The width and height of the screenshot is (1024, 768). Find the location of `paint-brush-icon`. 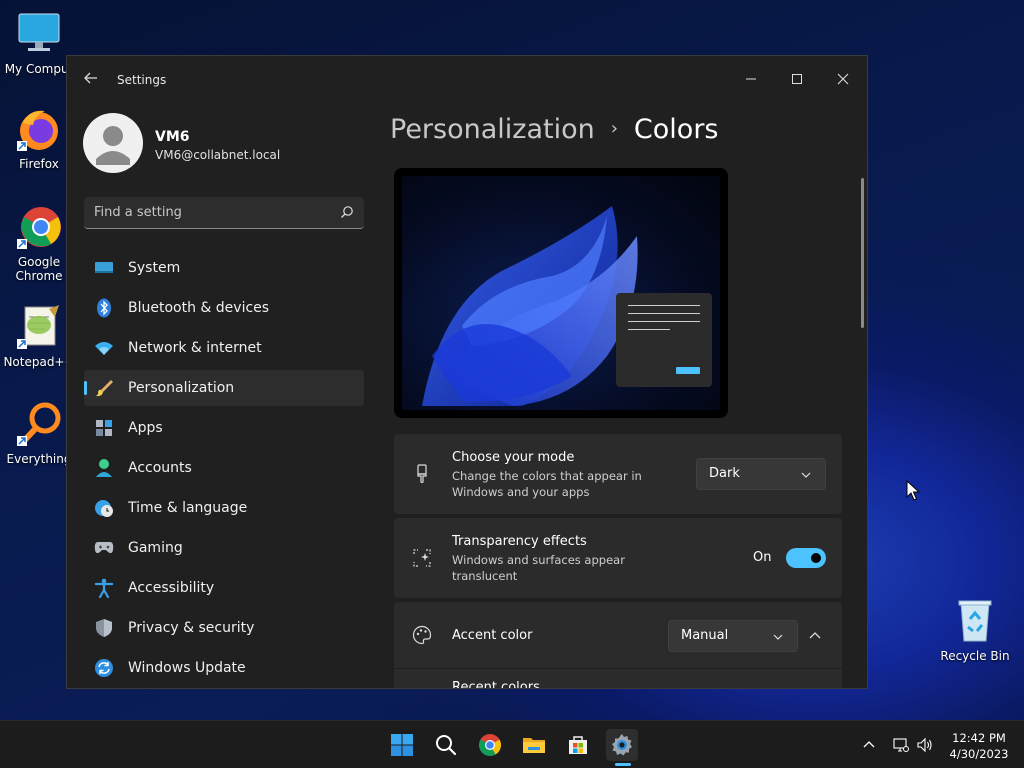

paint-brush-icon is located at coordinates (422, 474).